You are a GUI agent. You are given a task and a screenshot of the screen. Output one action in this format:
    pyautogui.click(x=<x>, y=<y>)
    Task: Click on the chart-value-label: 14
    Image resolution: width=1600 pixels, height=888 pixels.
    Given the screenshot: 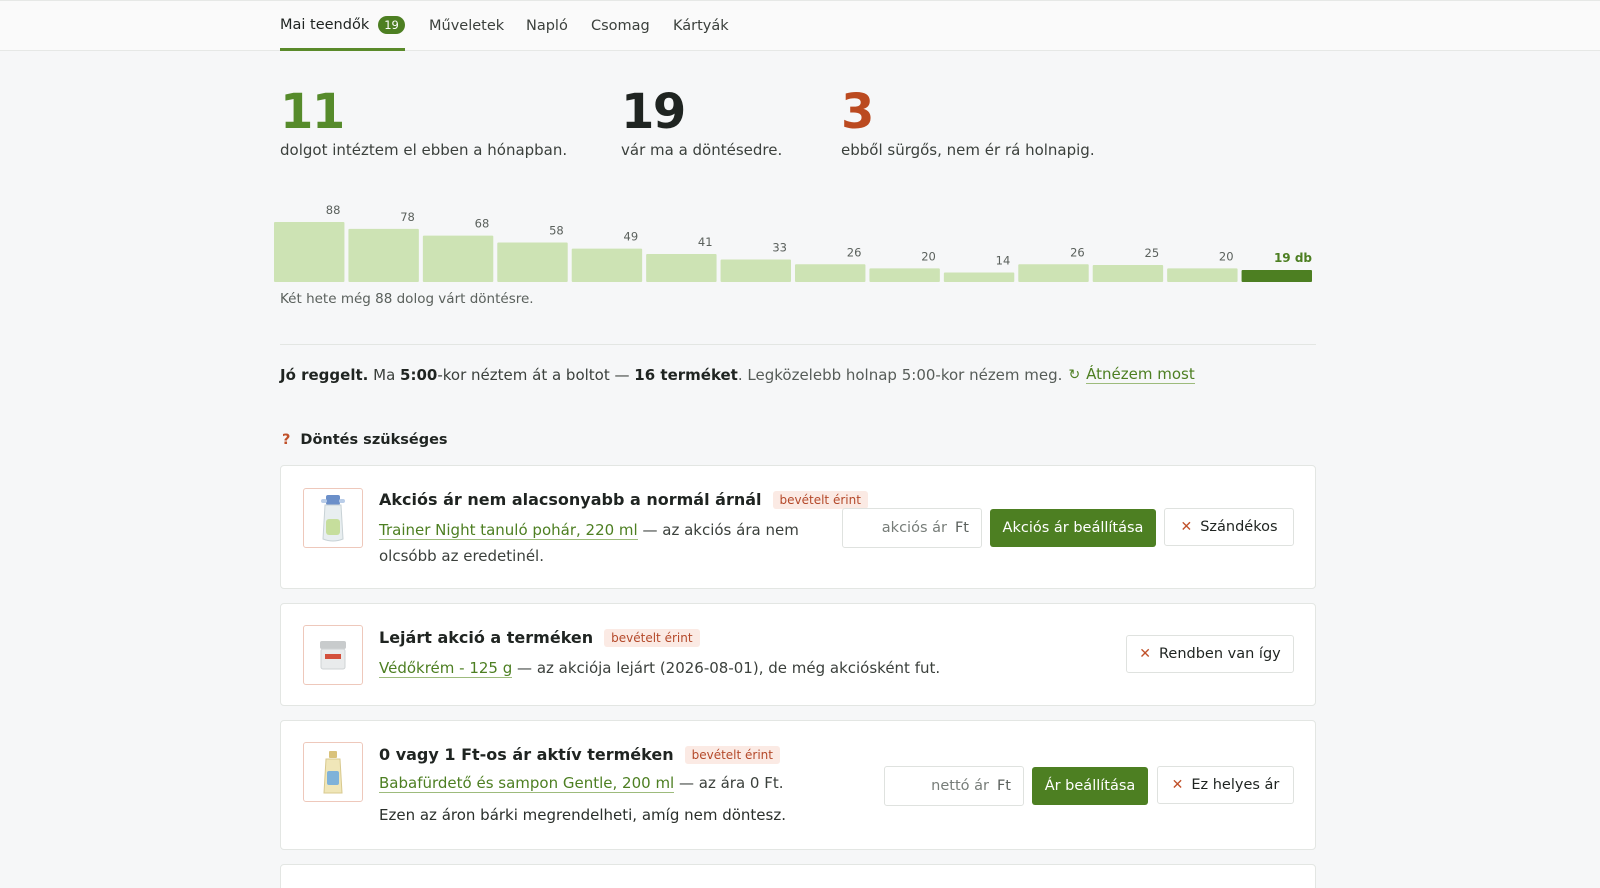 What is the action you would take?
    pyautogui.click(x=1003, y=260)
    